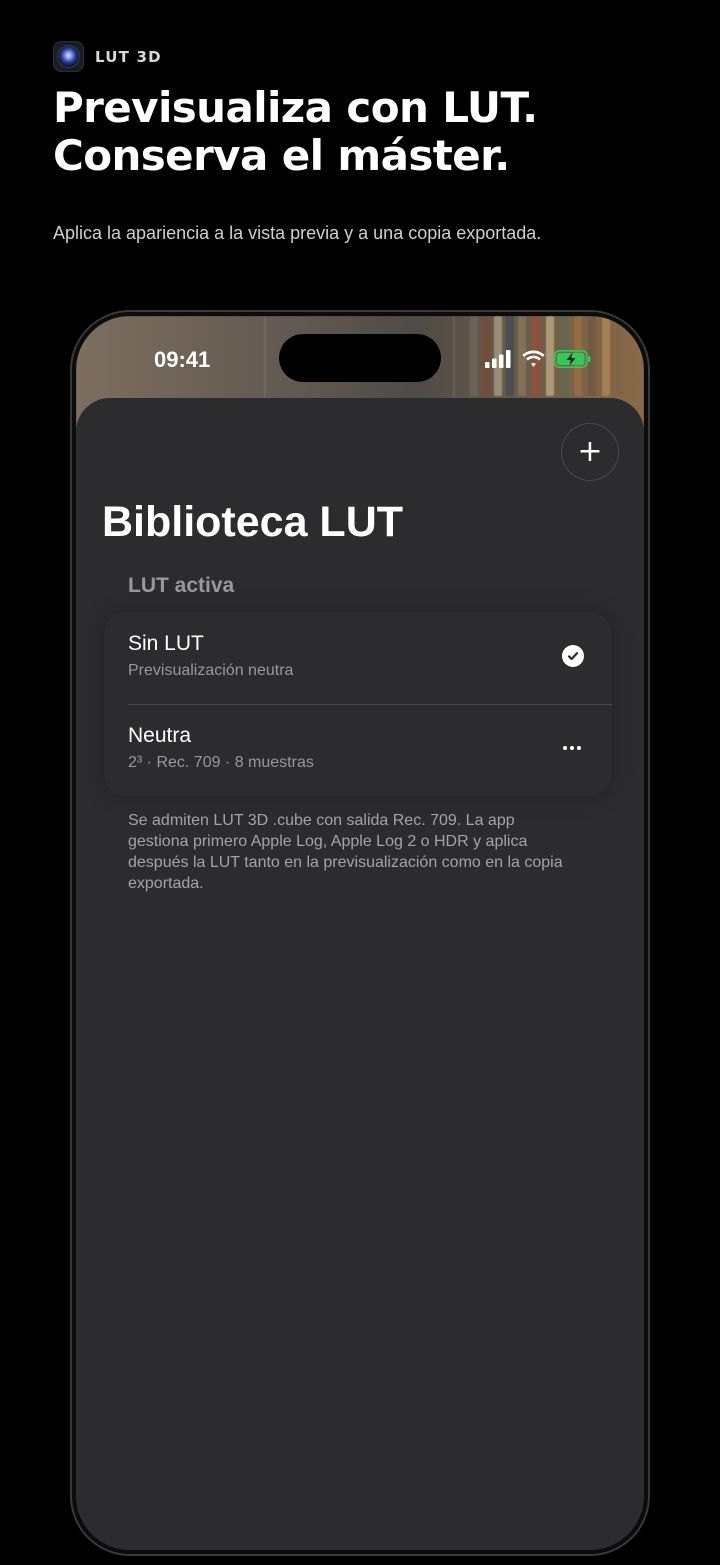 The height and width of the screenshot is (1565, 720). Describe the element at coordinates (573, 656) in the screenshot. I see `checkmark-icon` at that location.